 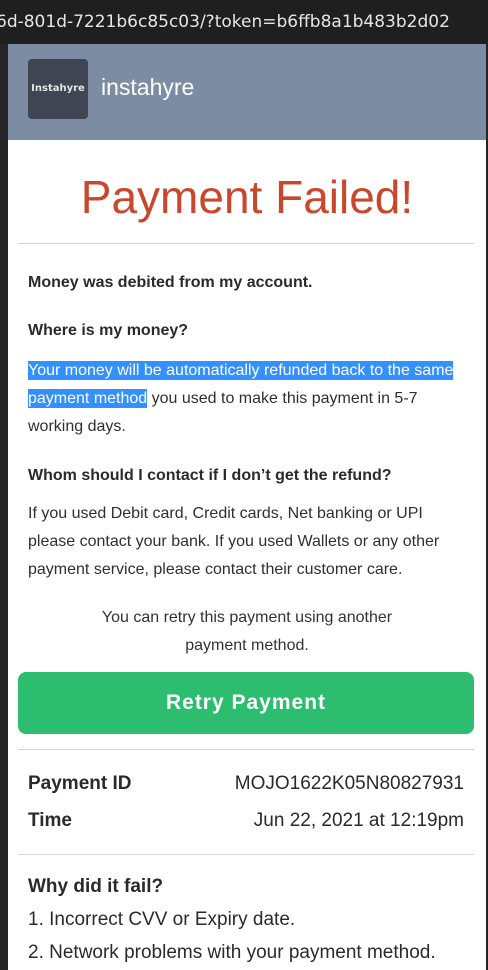 I want to click on refund-text: you used to make this payment in 5-7, so click(x=282, y=398).